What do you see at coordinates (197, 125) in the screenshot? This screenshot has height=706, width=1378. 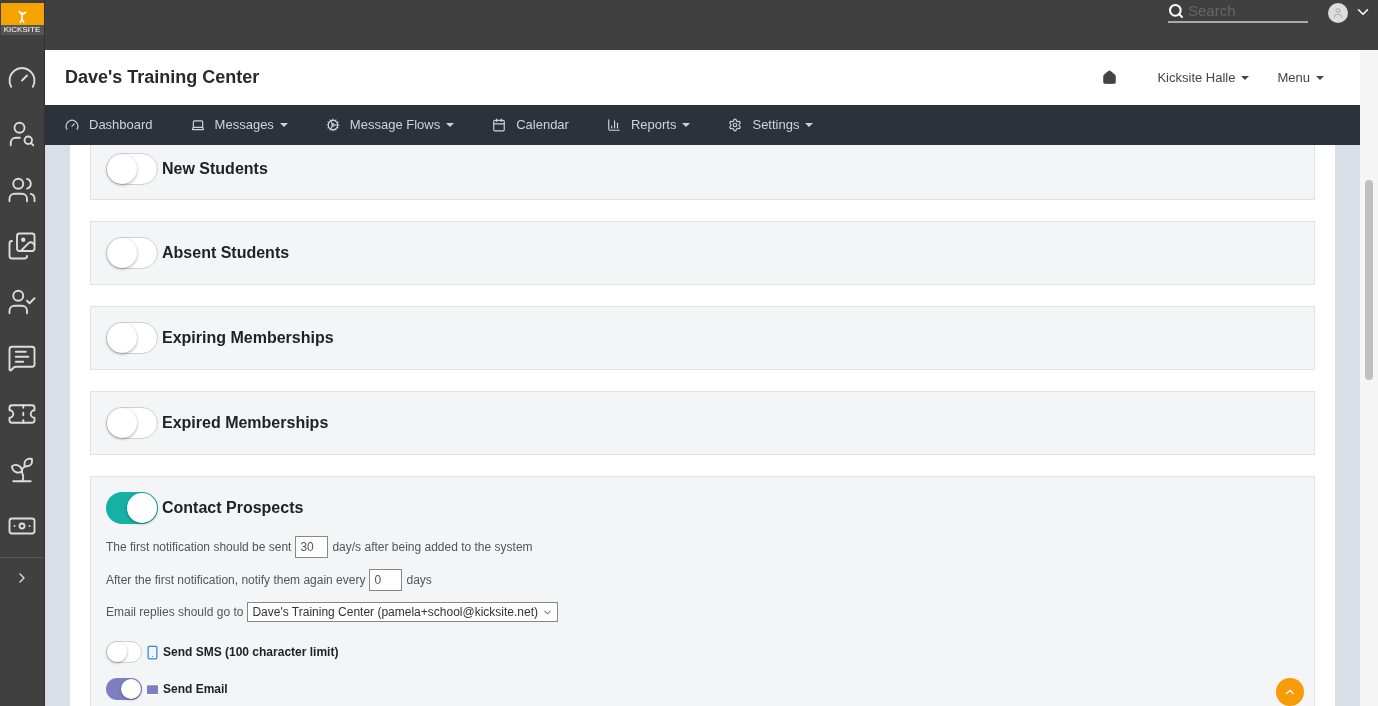 I see `laptop-icon` at bounding box center [197, 125].